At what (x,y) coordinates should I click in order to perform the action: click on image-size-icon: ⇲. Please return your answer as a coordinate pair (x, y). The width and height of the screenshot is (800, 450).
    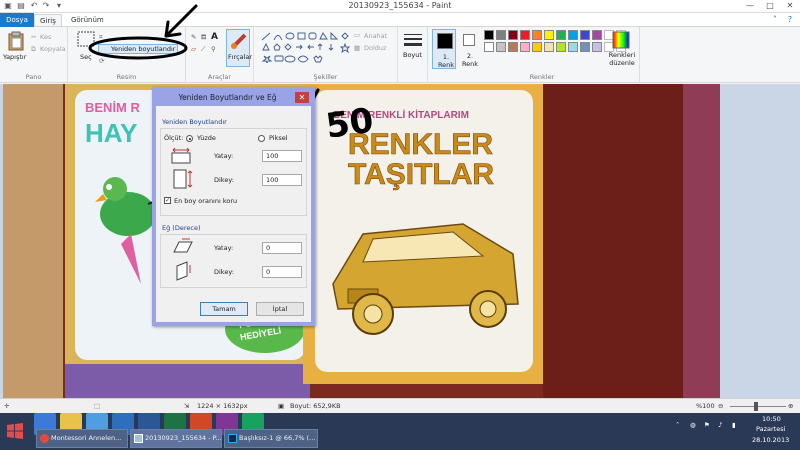
    Looking at the image, I should click on (187, 406).